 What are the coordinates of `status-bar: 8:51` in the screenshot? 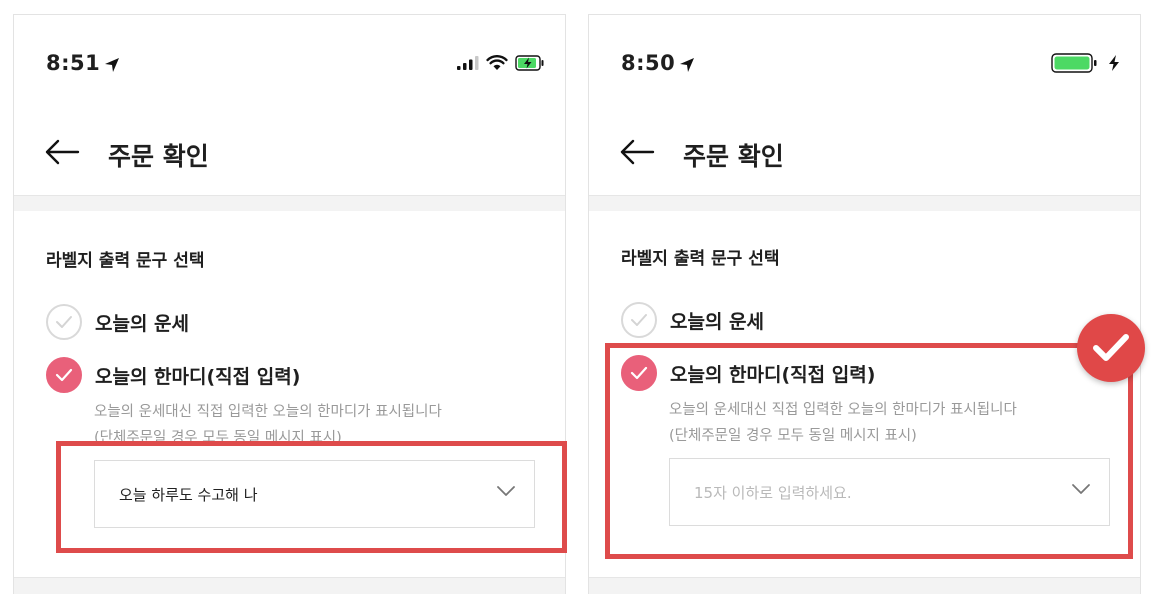 It's located at (289, 63).